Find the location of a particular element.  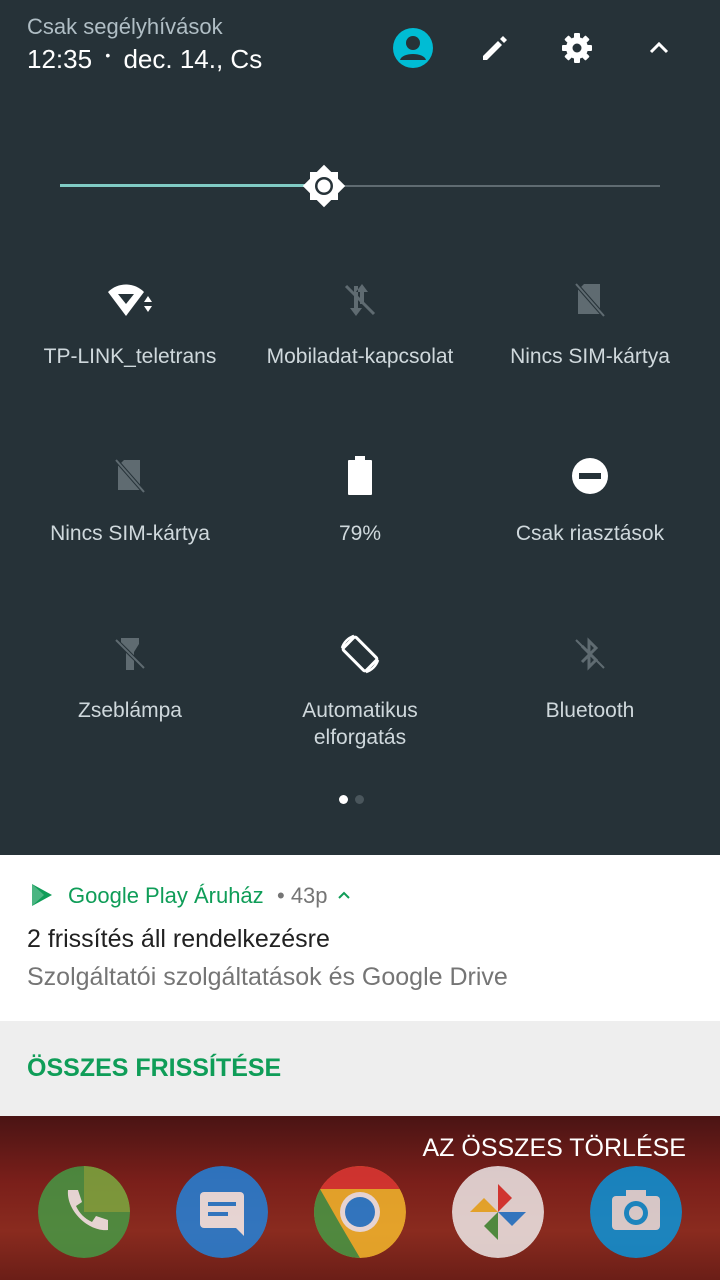

tile-label: Csak riasztások is located at coordinates (590, 533).